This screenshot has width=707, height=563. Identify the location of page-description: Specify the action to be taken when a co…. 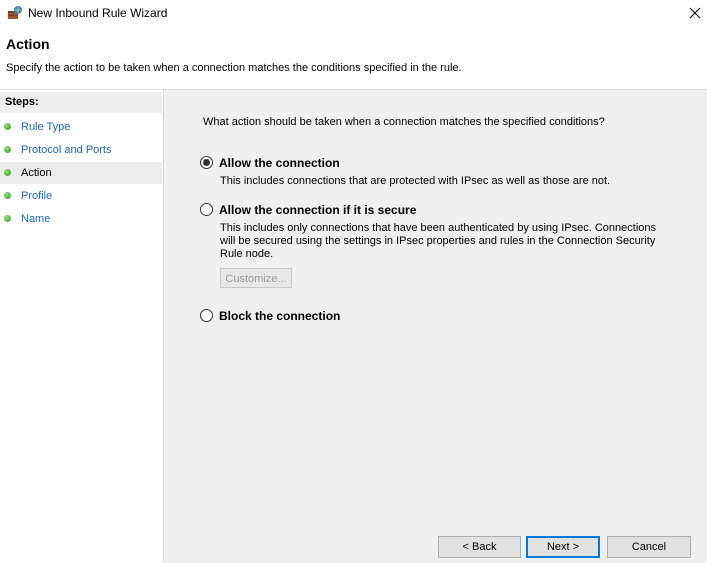
(234, 68).